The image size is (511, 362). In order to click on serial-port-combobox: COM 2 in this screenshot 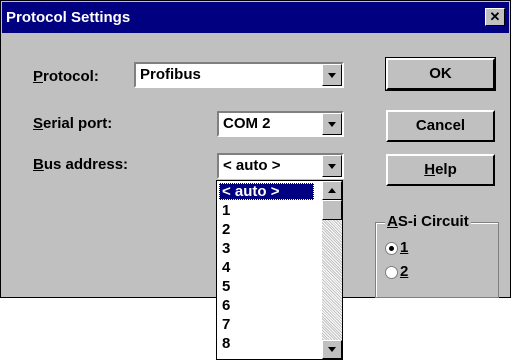, I will do `click(280, 124)`.